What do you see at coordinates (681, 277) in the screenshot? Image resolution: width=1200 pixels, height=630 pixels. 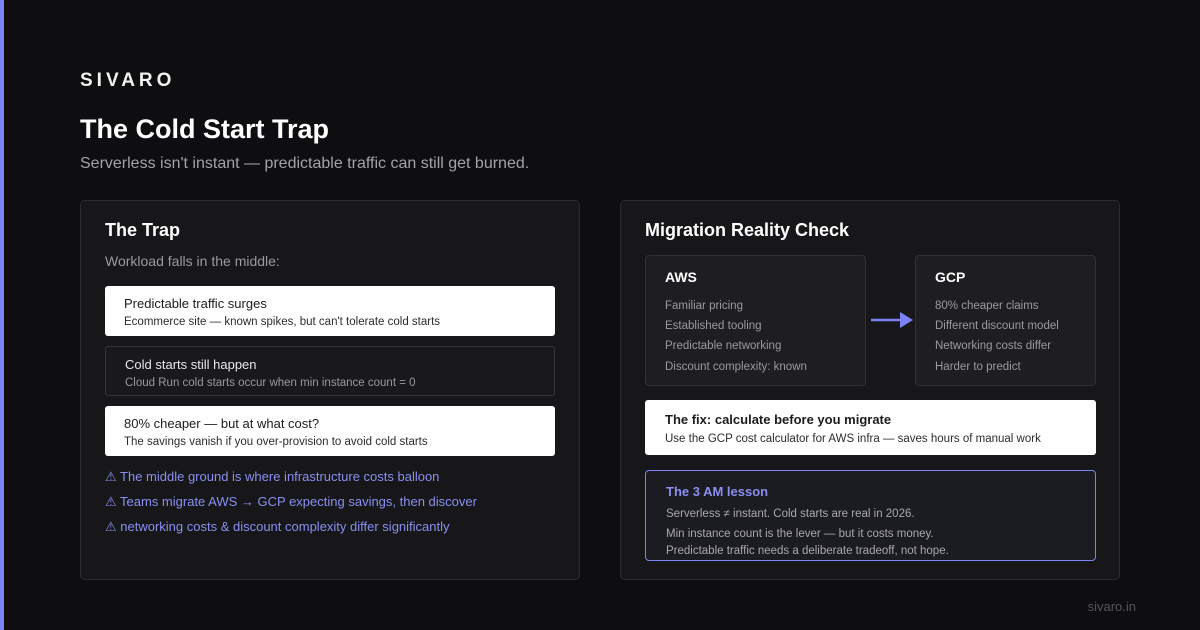 I see `aws-name: AWS` at bounding box center [681, 277].